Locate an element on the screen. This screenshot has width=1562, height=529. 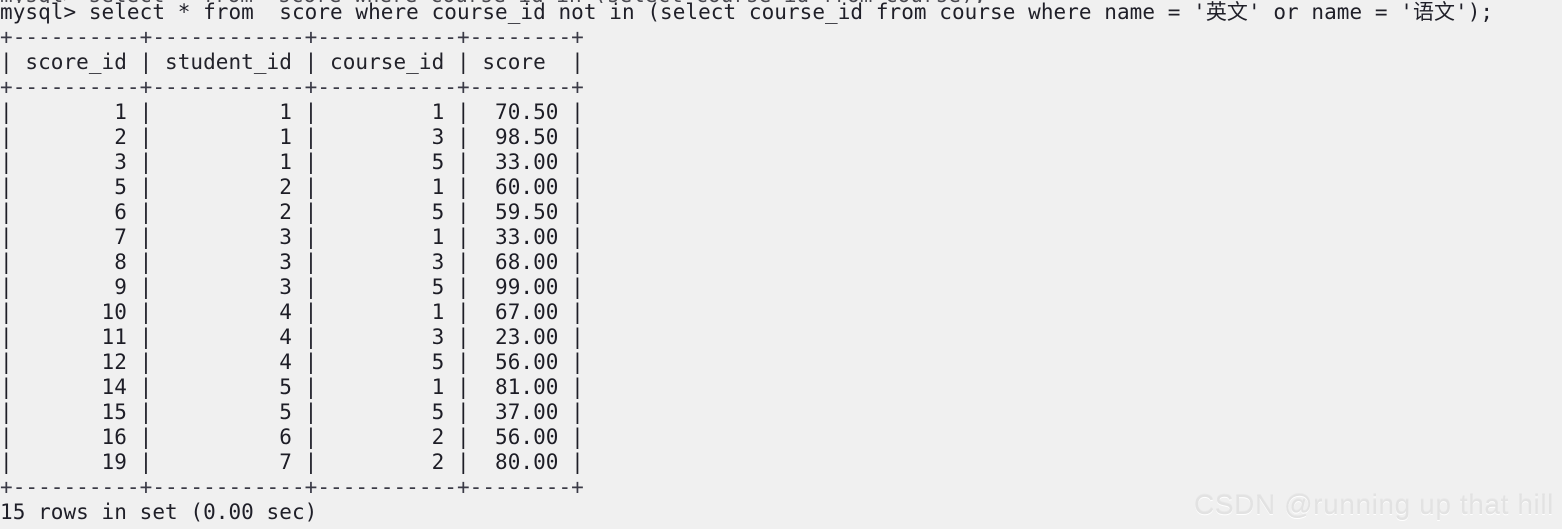
table-row: | 2 | 1 | 3 | 98.50 | is located at coordinates (292, 137).